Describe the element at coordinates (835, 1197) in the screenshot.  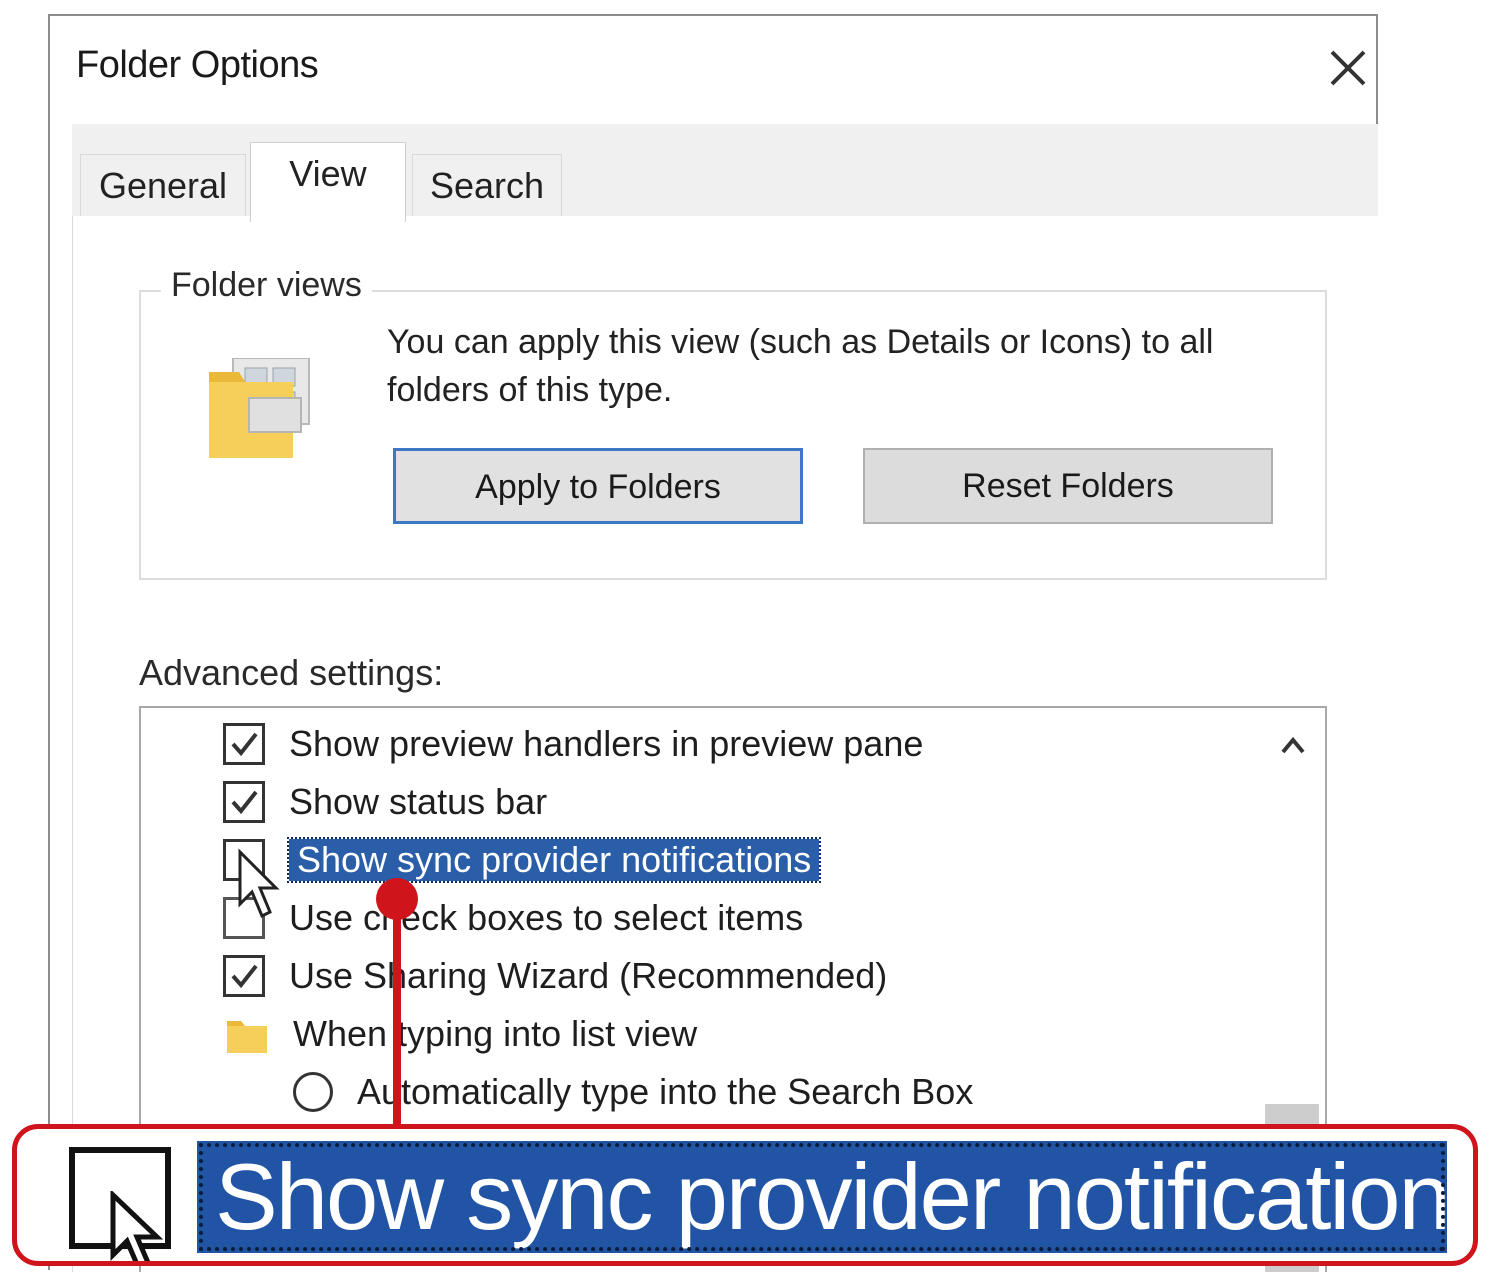
I see `zoom-callout-label: Show sync provider notifications` at that location.